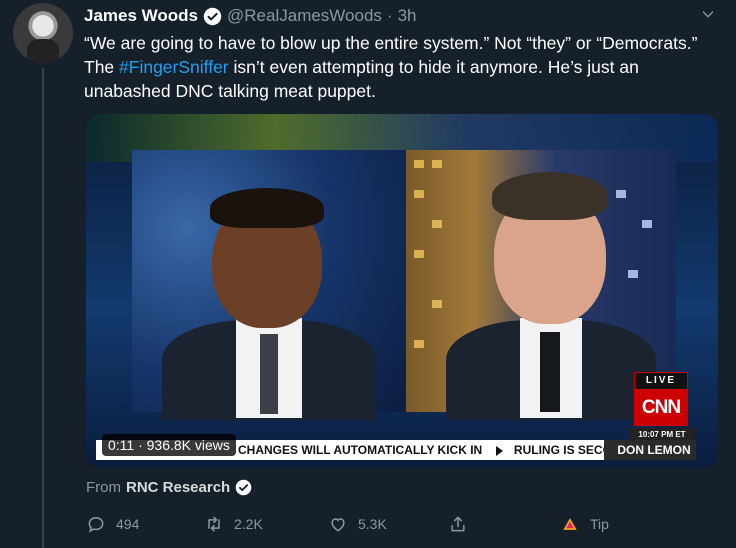  What do you see at coordinates (458, 524) in the screenshot?
I see `share-icon` at bounding box center [458, 524].